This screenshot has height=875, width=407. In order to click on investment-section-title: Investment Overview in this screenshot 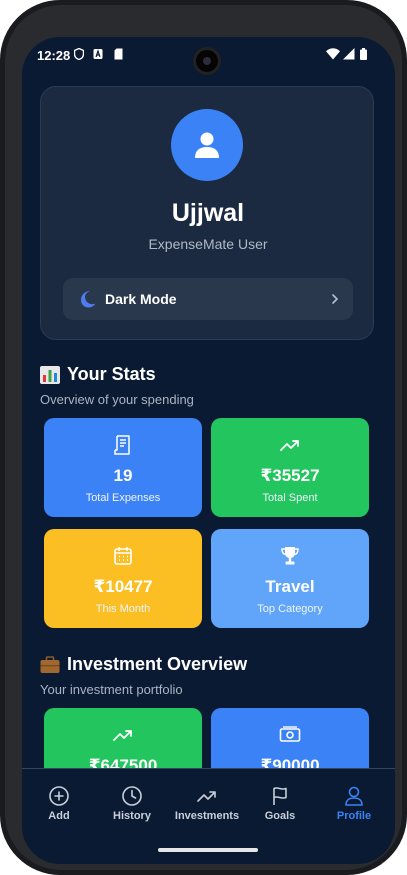, I will do `click(143, 664)`.